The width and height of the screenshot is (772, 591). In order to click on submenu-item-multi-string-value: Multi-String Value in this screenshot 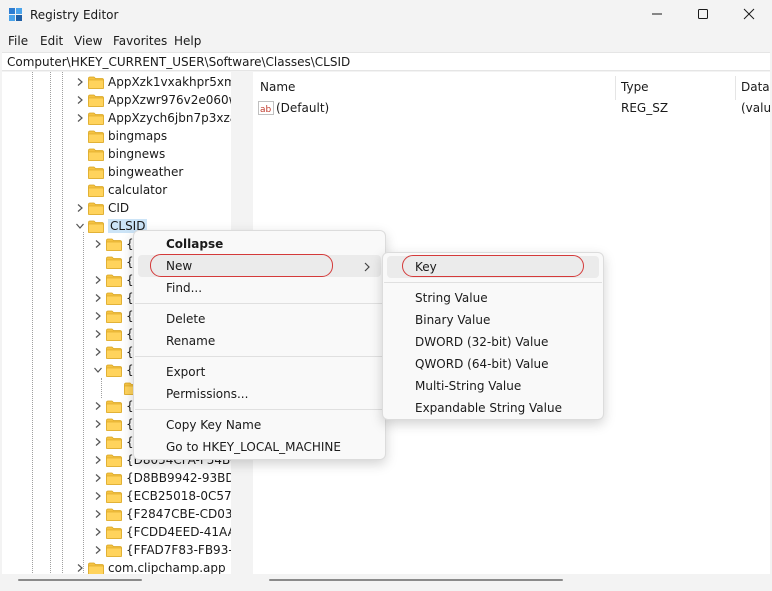, I will do `click(493, 386)`.